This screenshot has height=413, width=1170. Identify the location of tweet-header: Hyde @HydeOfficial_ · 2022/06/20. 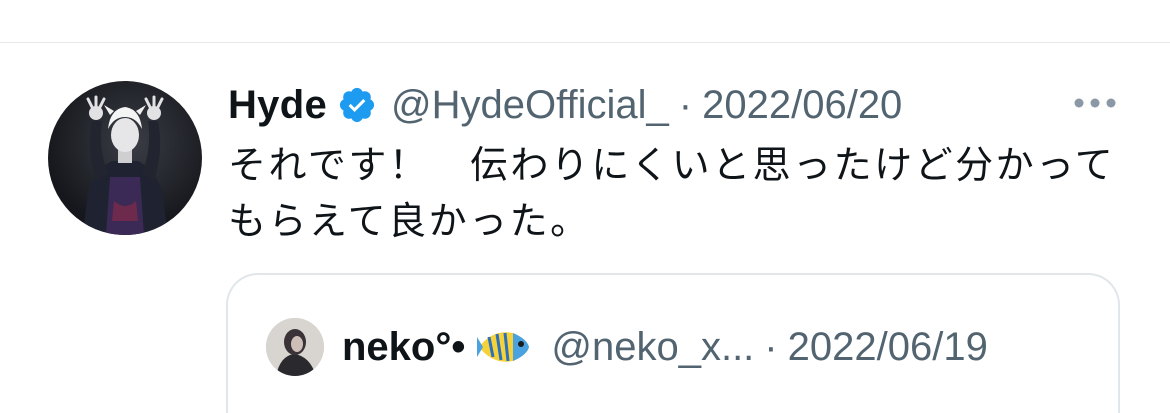
(565, 105).